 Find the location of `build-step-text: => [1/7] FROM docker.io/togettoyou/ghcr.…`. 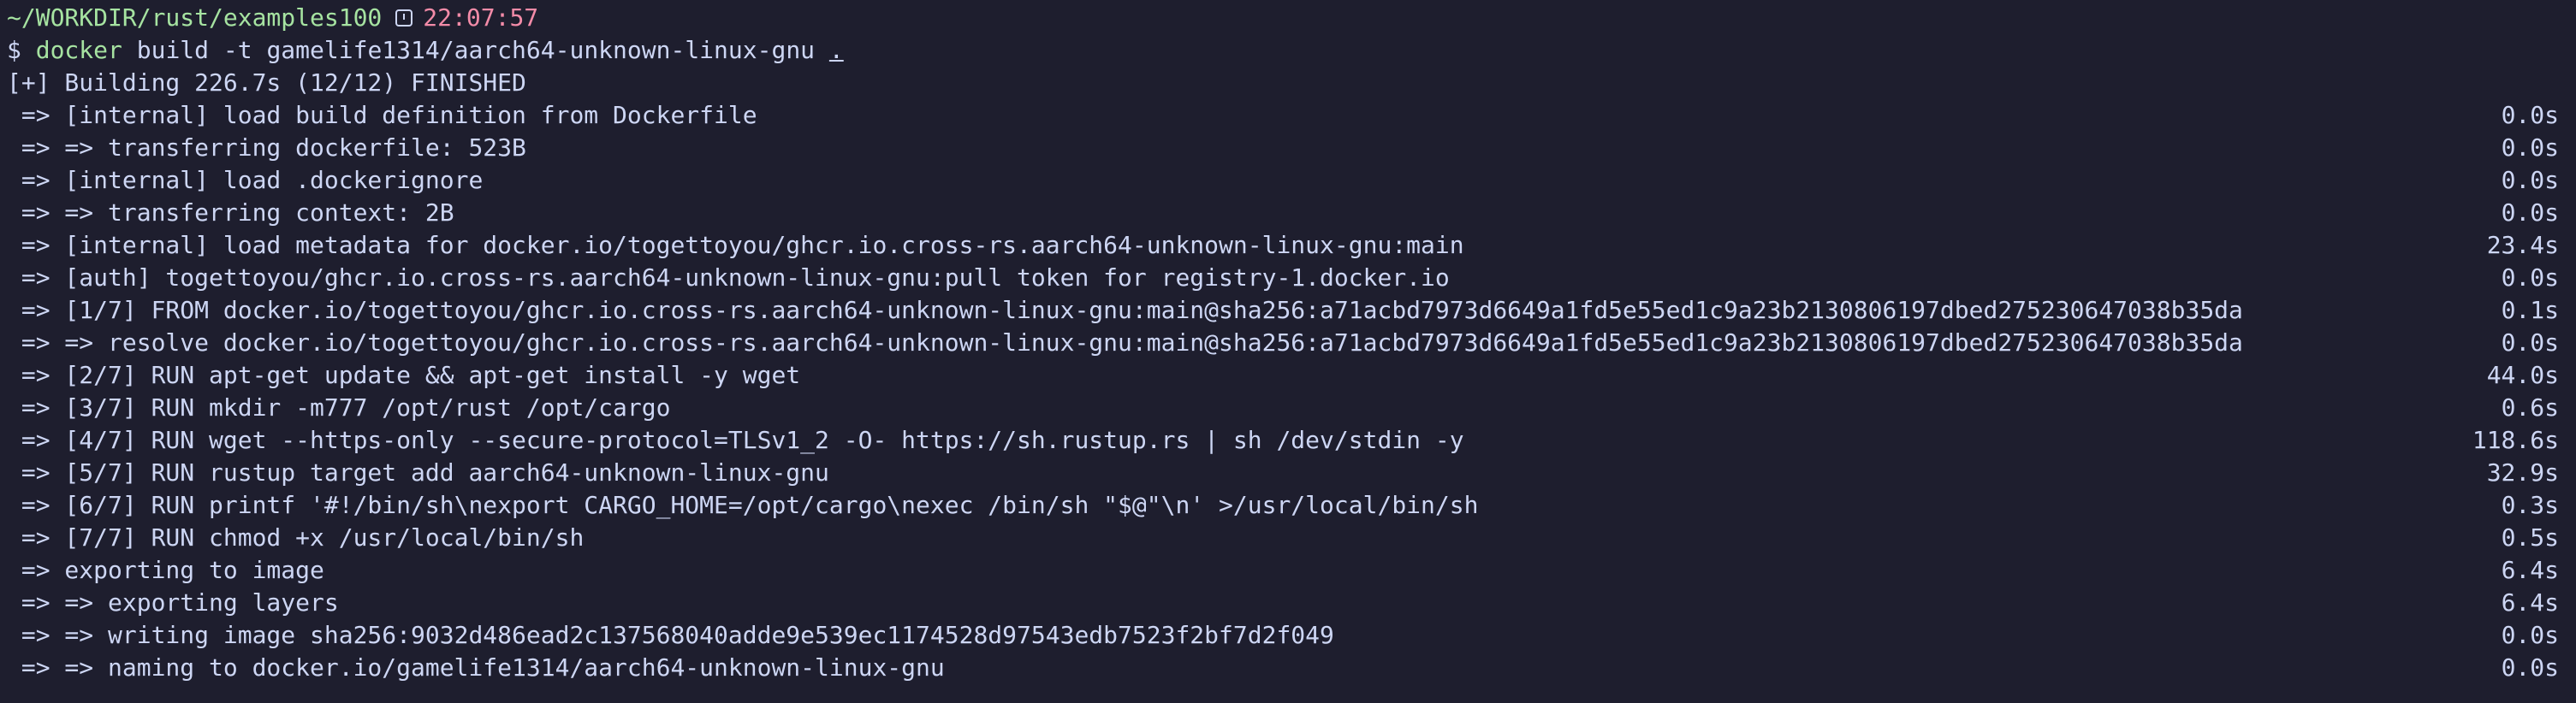

build-step-text: => [1/7] FROM docker.io/togettoyou/ghcr.… is located at coordinates (1125, 310).